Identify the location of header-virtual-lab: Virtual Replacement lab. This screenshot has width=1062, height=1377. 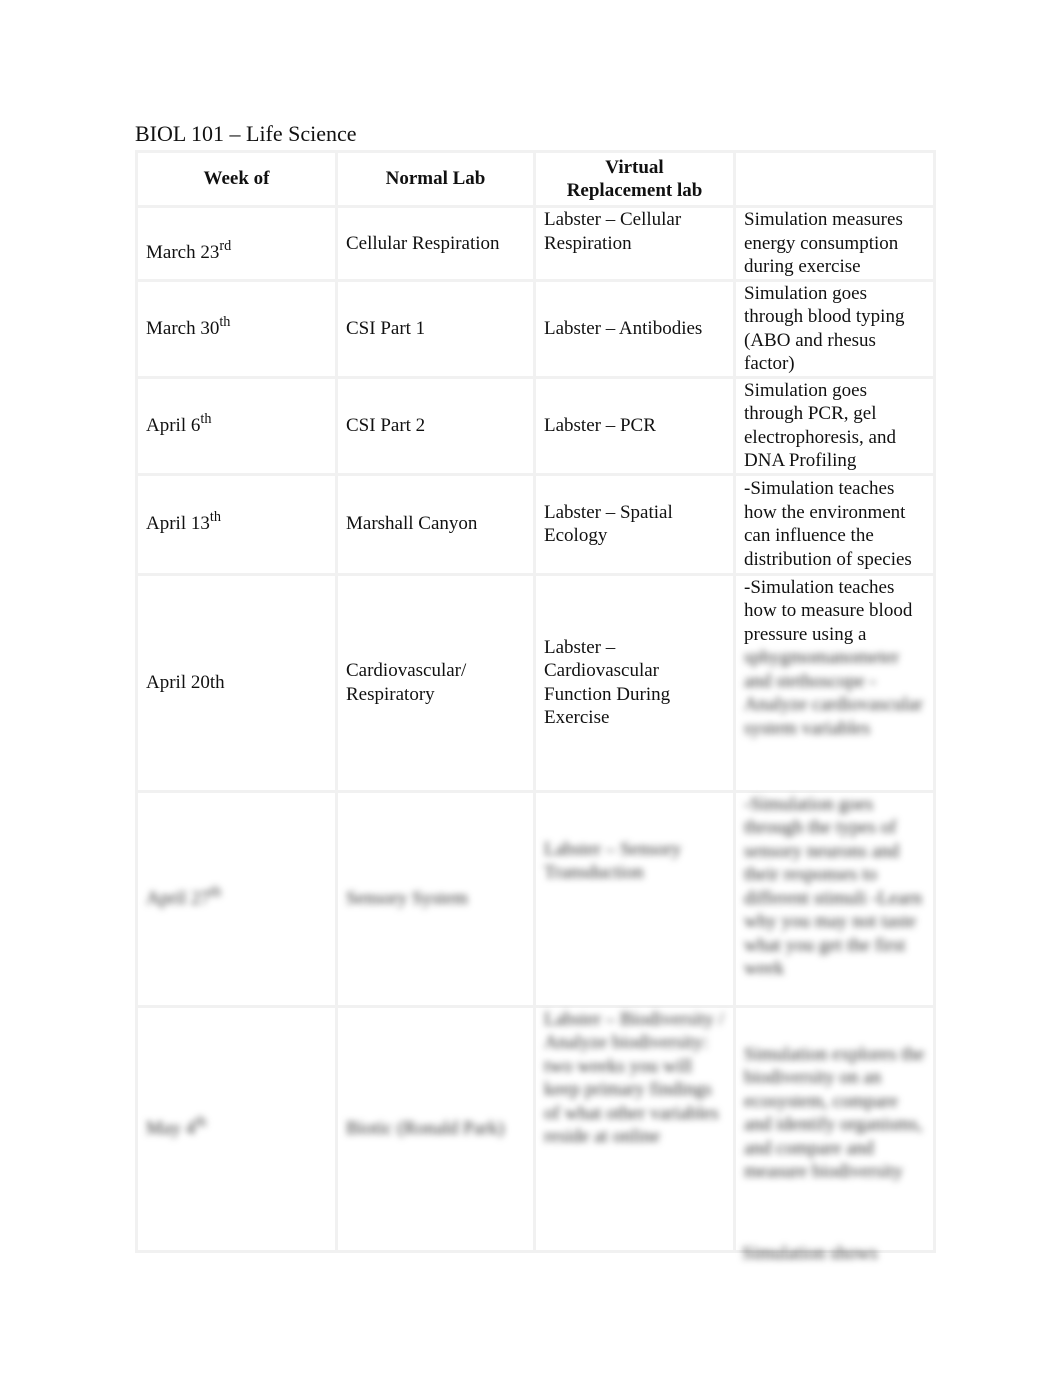
(634, 179).